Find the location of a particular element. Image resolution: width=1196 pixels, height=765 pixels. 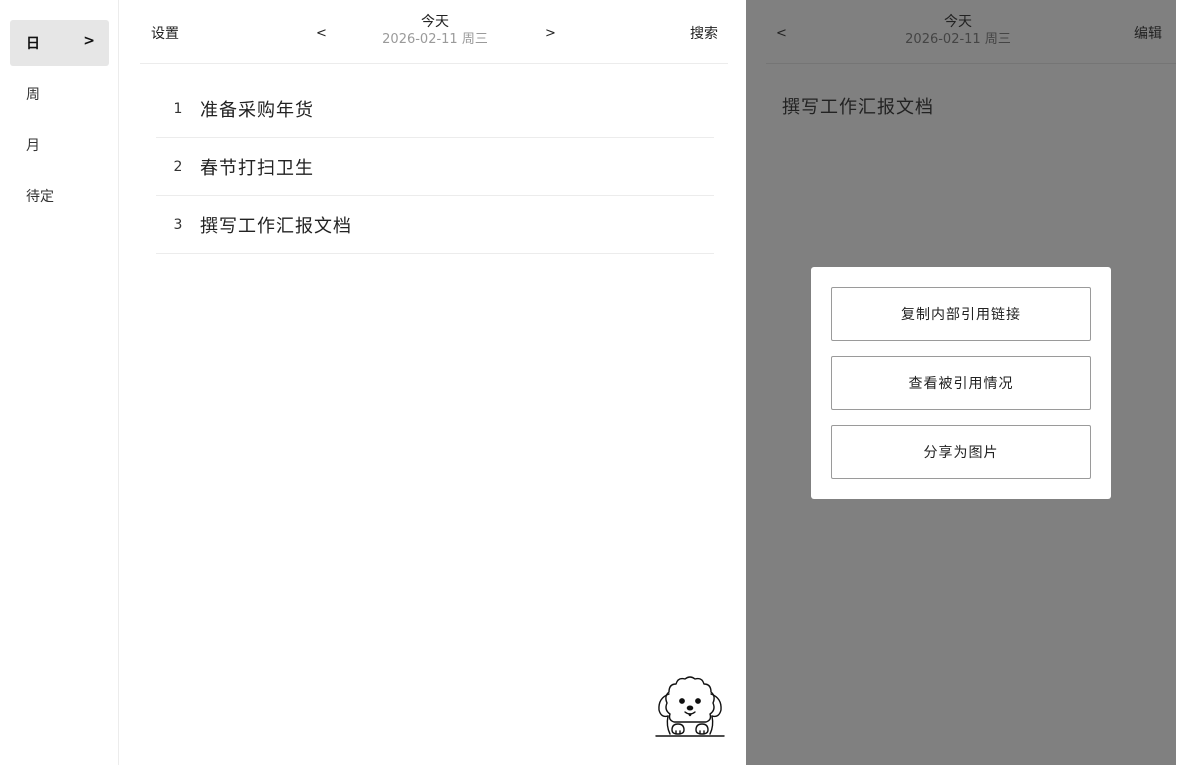

detail-date: 2026-02-11 周三 is located at coordinates (958, 39).